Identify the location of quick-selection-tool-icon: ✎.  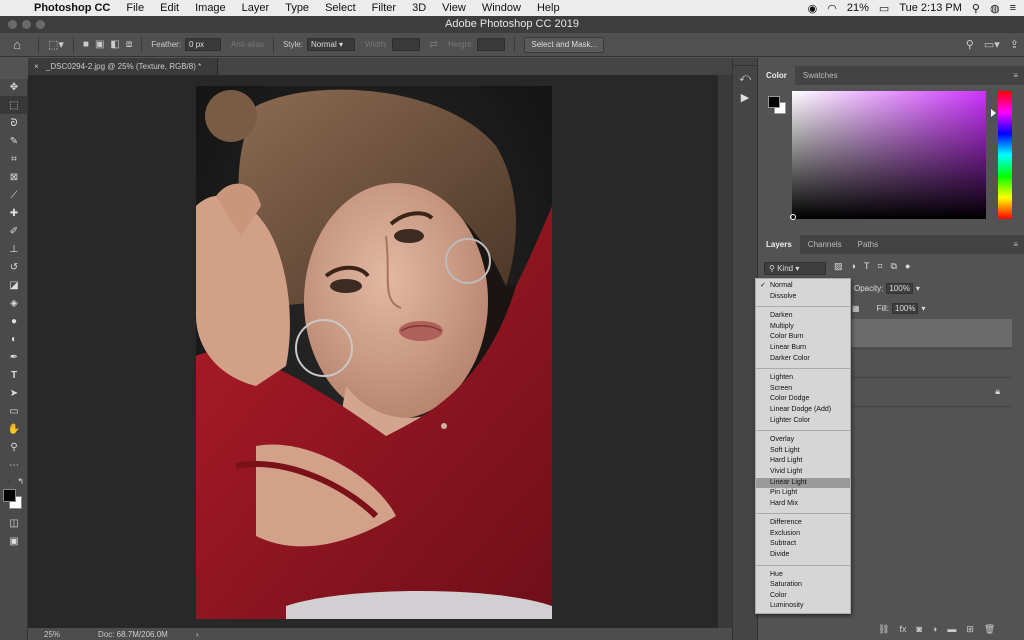
(14, 141).